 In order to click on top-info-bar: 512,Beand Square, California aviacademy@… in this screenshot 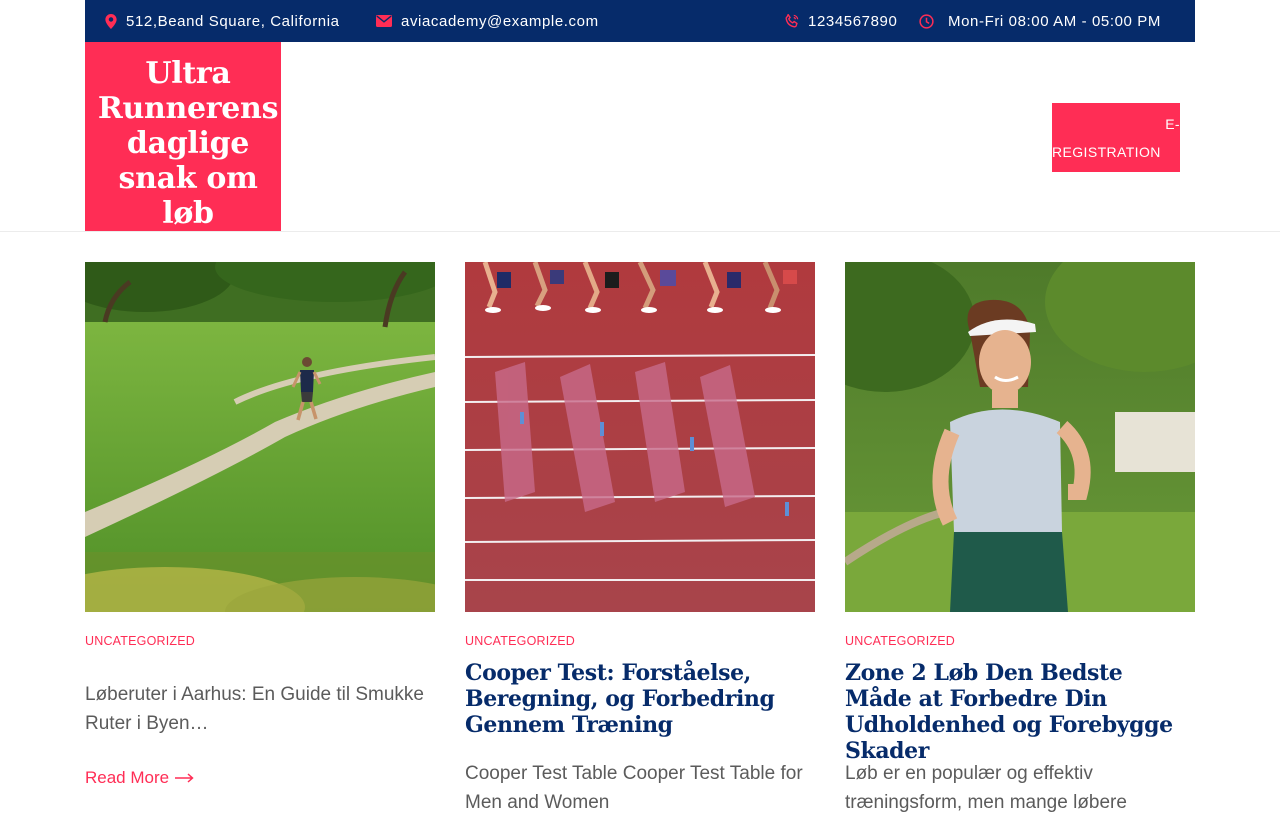, I will do `click(640, 21)`.